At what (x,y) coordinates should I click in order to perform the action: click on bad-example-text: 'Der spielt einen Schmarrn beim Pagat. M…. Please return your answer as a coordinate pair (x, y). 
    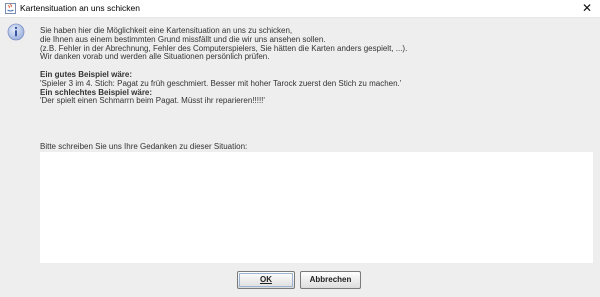
    Looking at the image, I should click on (152, 101).